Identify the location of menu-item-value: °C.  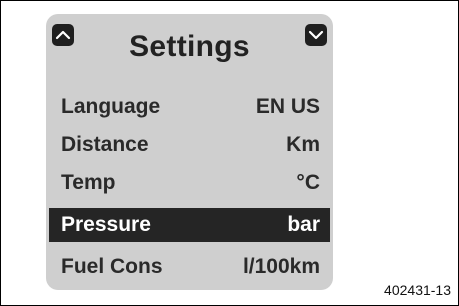
(308, 182).